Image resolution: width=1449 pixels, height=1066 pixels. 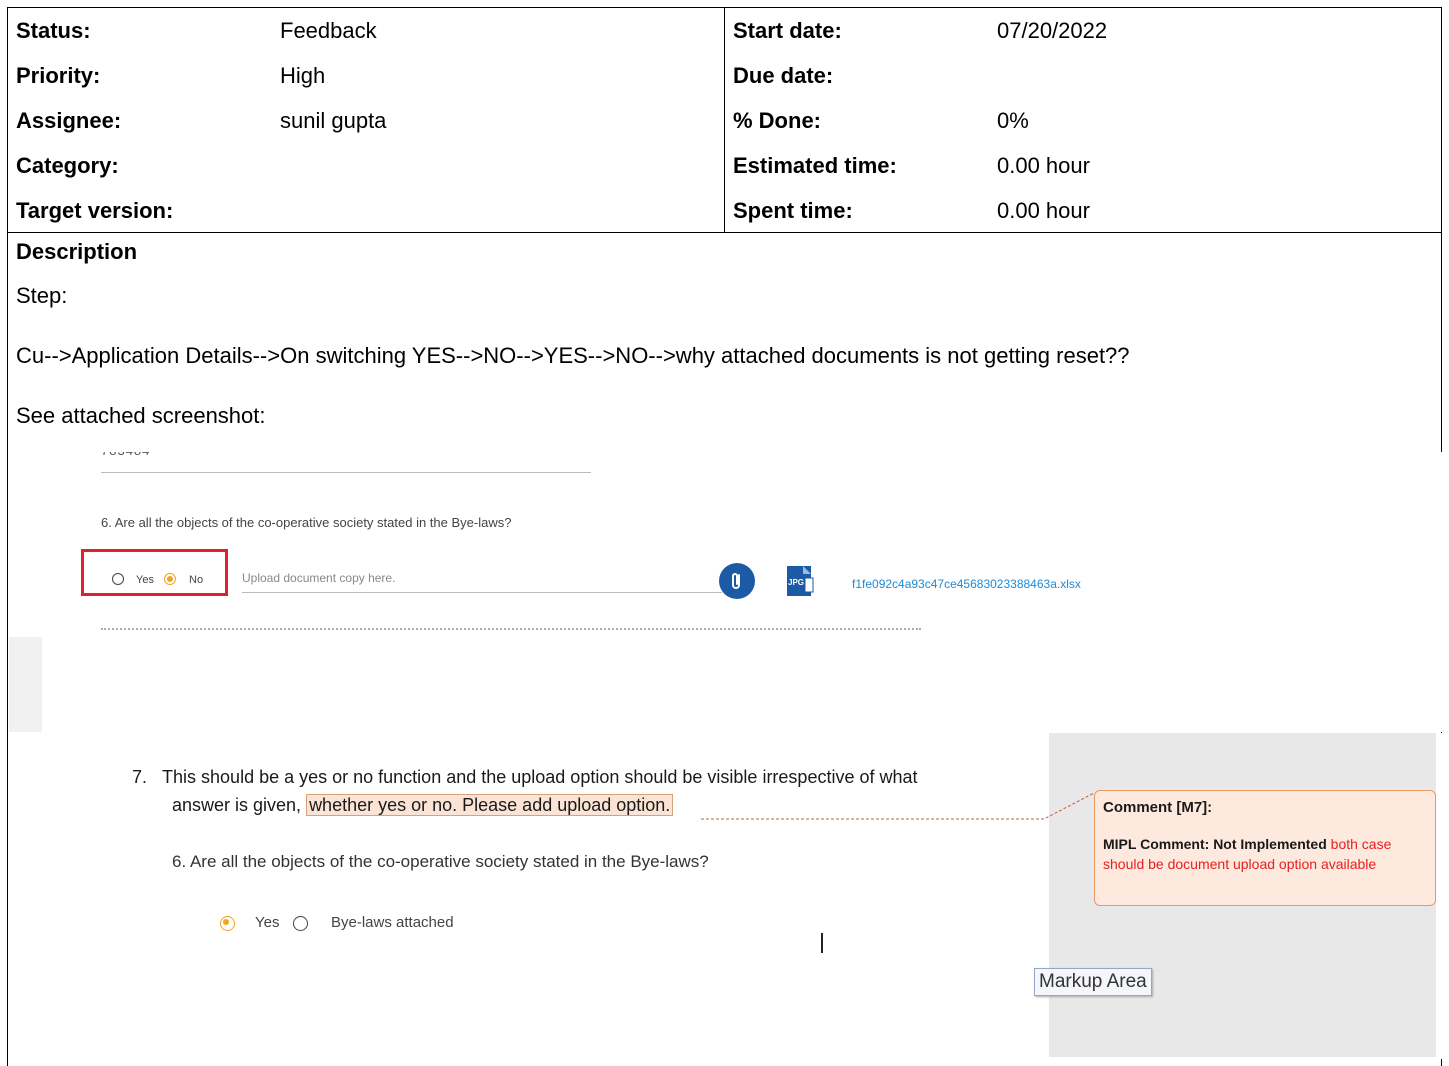 What do you see at coordinates (511, 631) in the screenshot?
I see `cut-off-text` at bounding box center [511, 631].